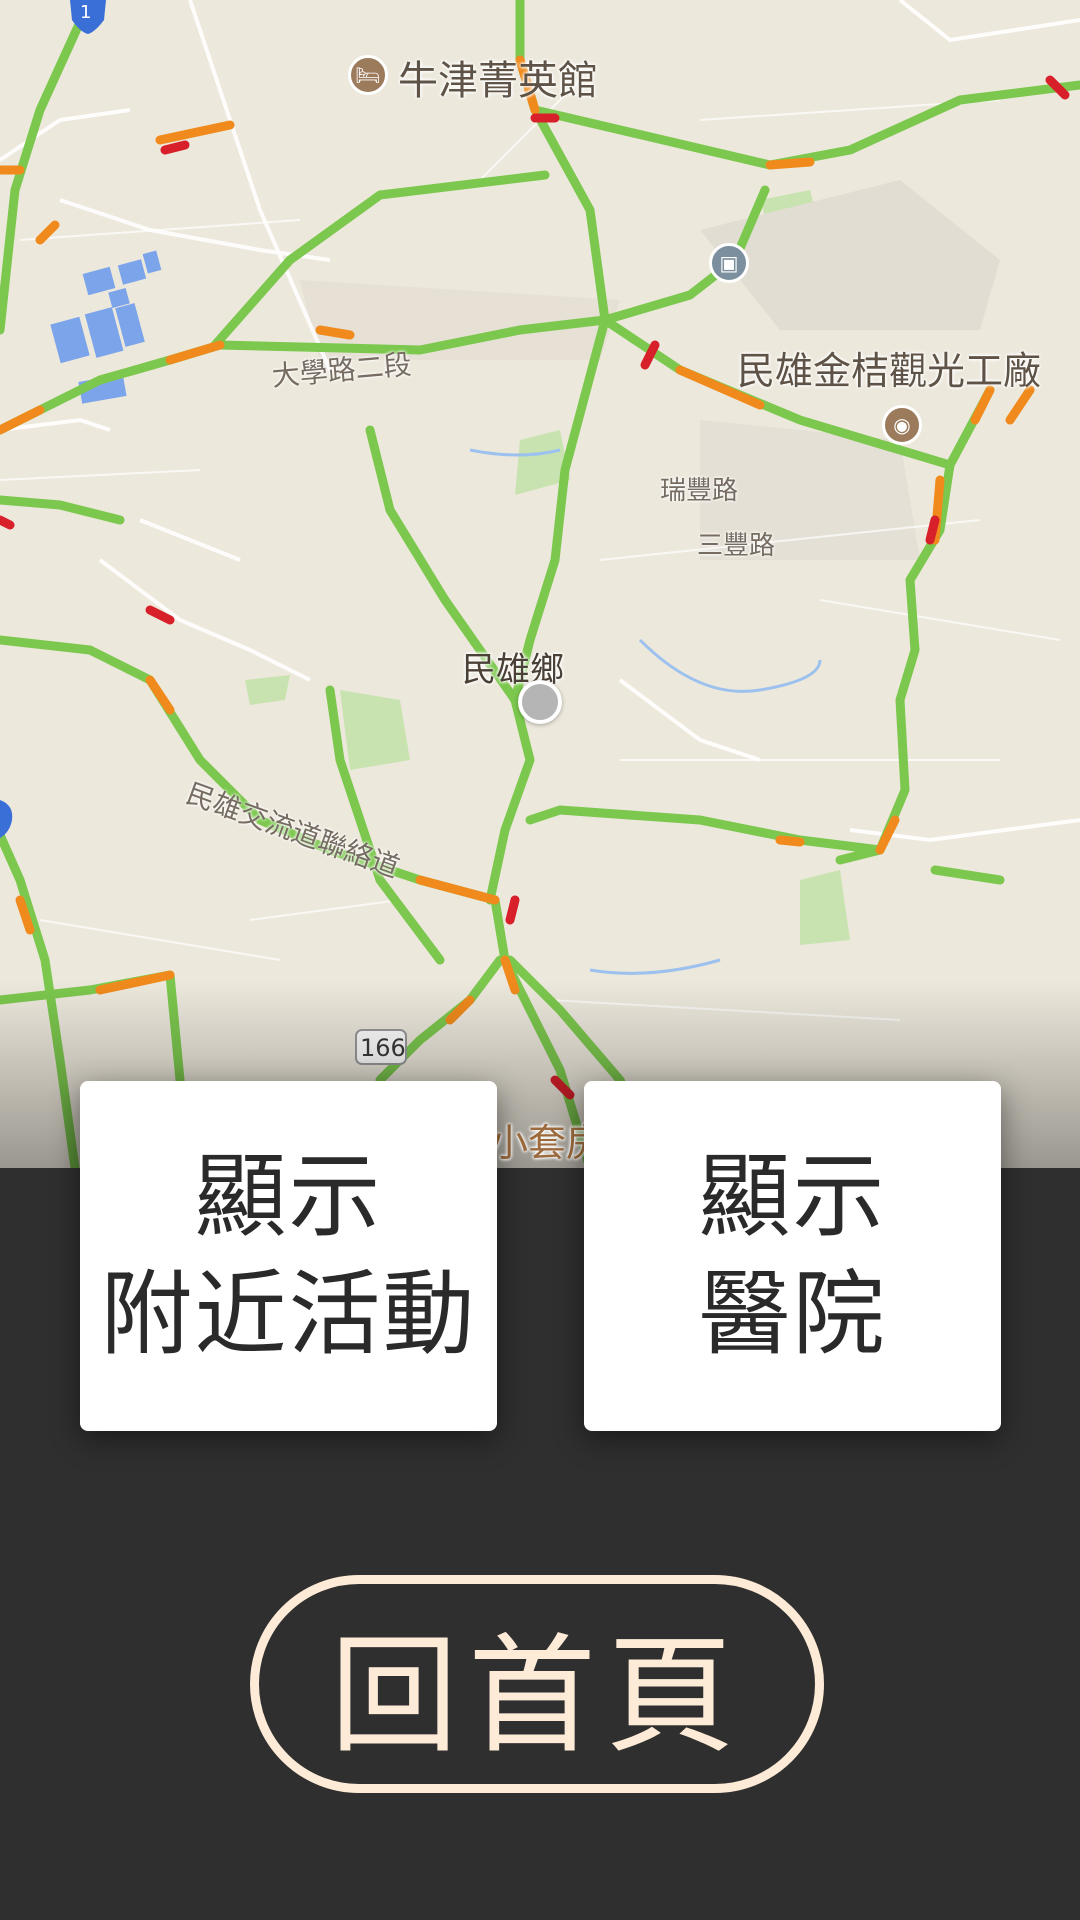 The width and height of the screenshot is (1080, 1920). Describe the element at coordinates (736, 546) in the screenshot. I see `road-label-sanfeng: 三豐路` at that location.